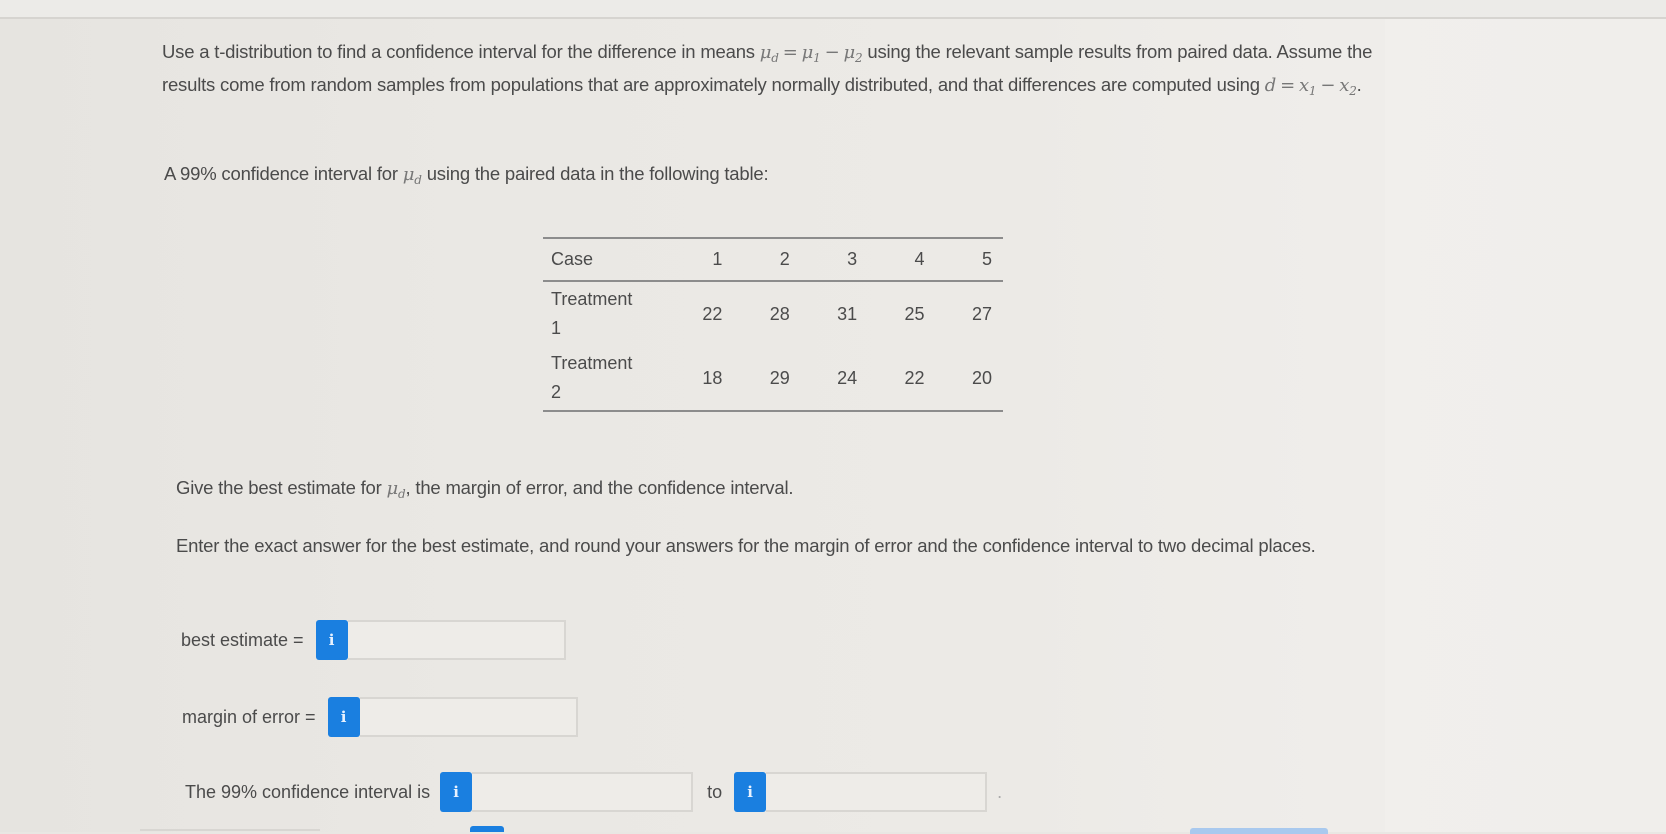 The image size is (1666, 834). I want to click on margin-of-error-field: i, so click(452, 717).